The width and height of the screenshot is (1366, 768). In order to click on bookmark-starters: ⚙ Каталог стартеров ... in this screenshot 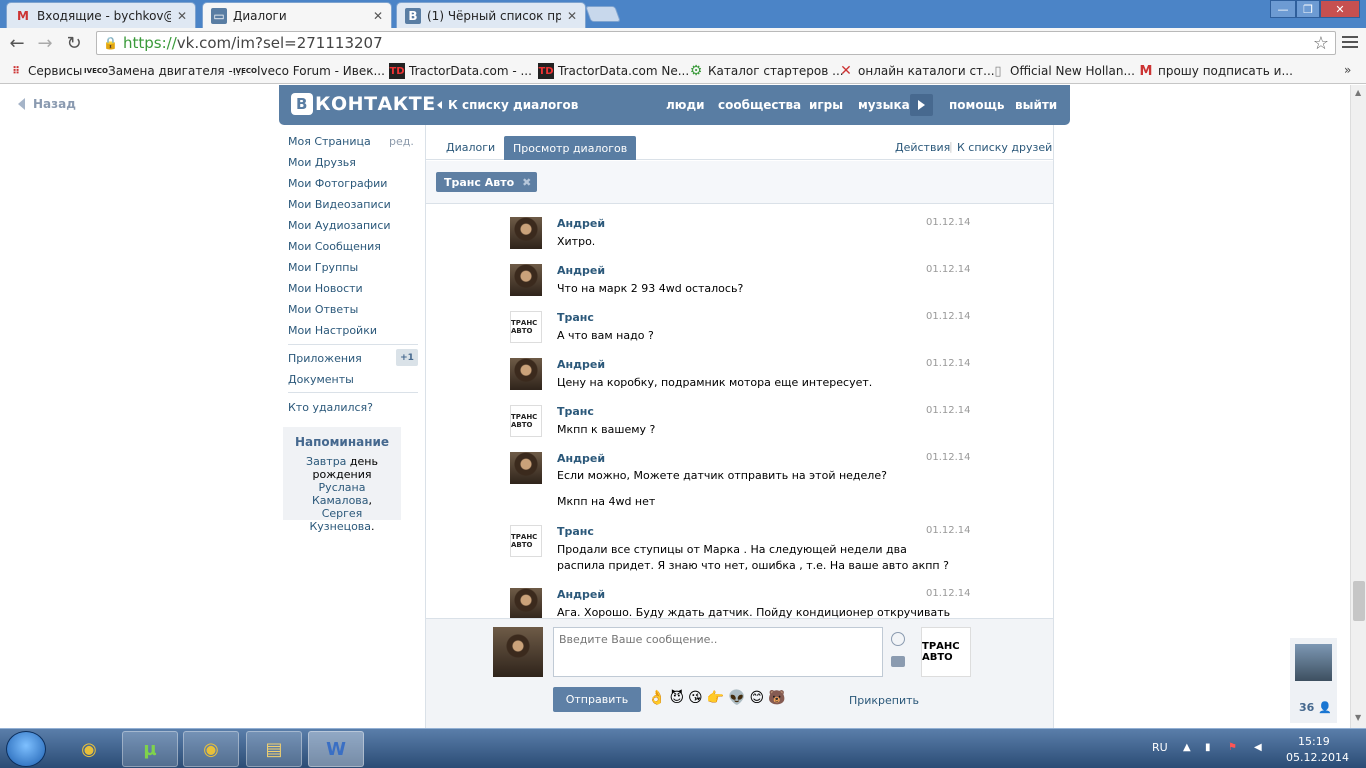, I will do `click(766, 71)`.